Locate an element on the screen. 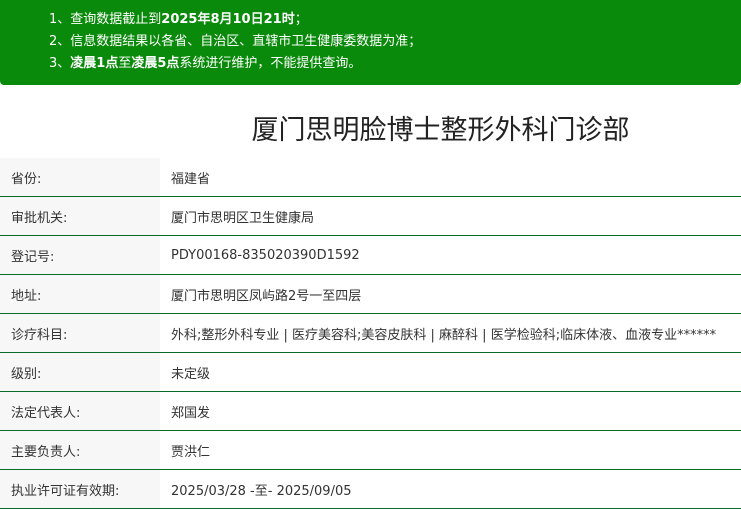 Image resolution: width=741 pixels, height=509 pixels. info-value: 未定级 is located at coordinates (191, 374).